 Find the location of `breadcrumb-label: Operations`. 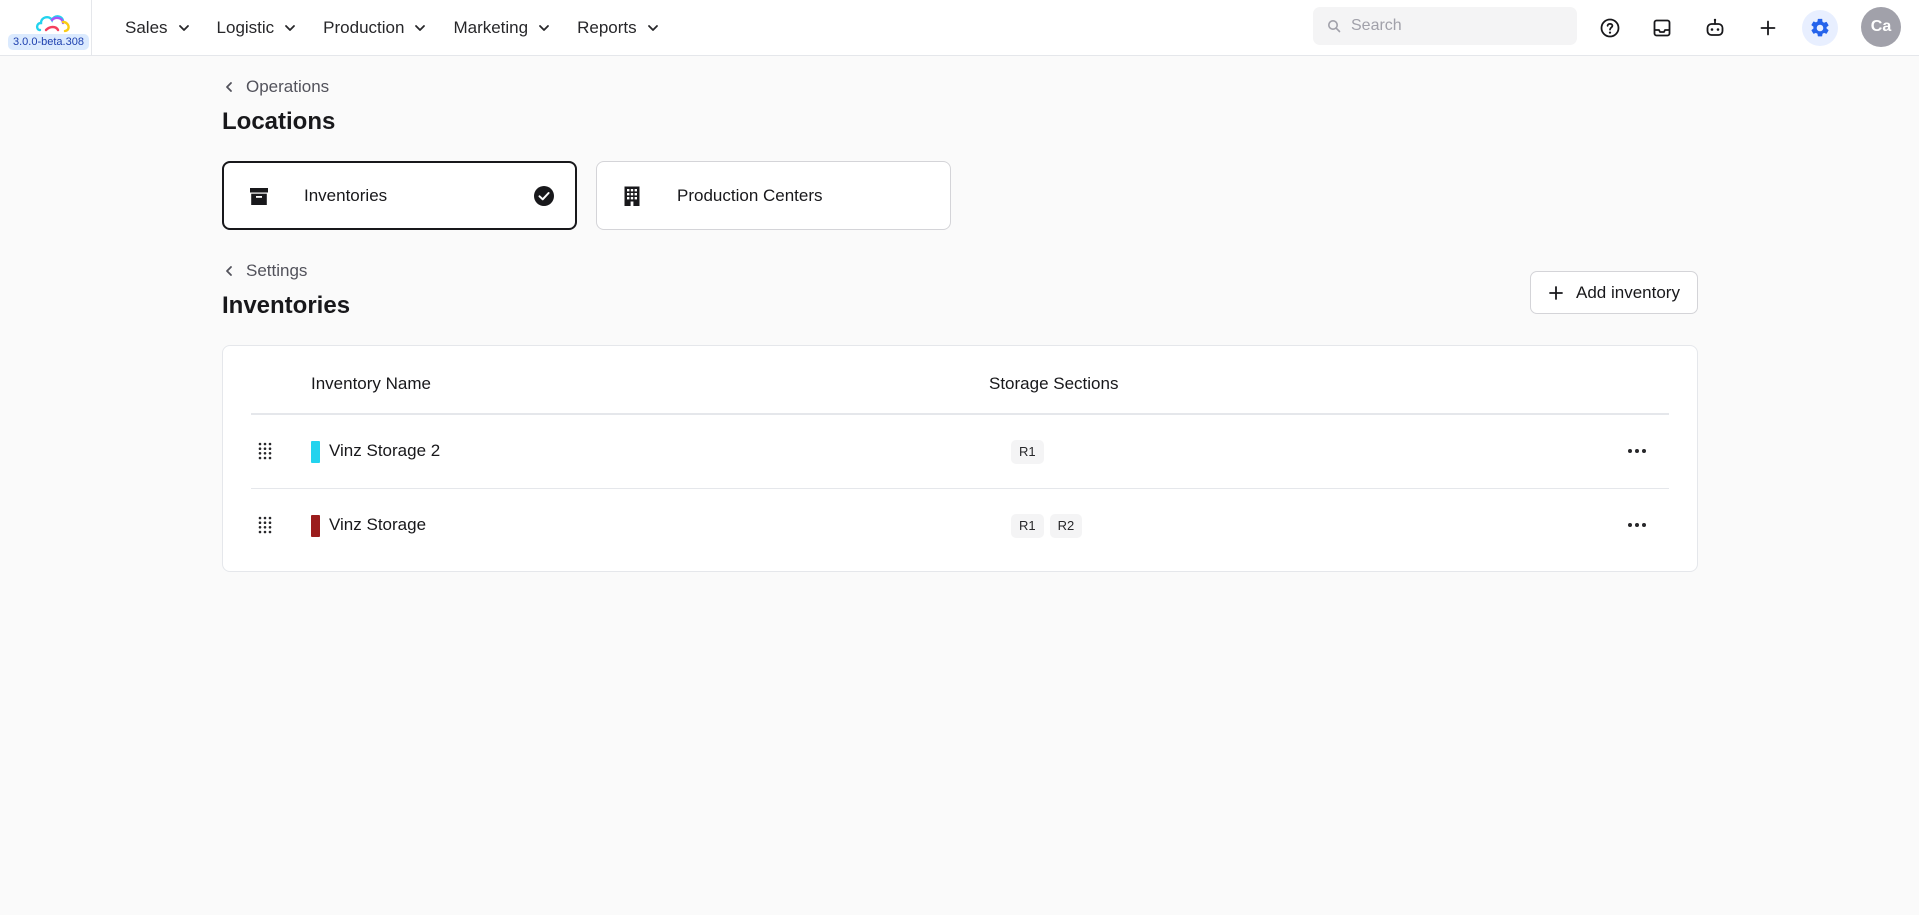

breadcrumb-label: Operations is located at coordinates (288, 86).